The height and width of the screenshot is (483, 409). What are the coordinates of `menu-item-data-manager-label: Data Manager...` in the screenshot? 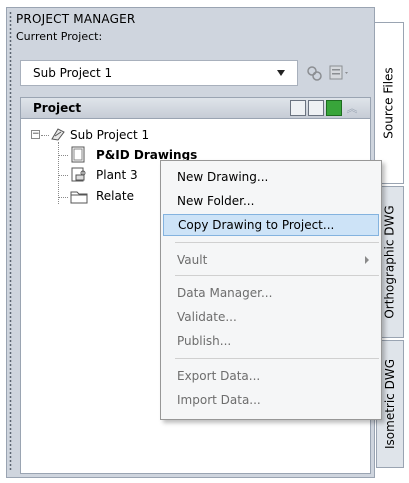 It's located at (225, 293).